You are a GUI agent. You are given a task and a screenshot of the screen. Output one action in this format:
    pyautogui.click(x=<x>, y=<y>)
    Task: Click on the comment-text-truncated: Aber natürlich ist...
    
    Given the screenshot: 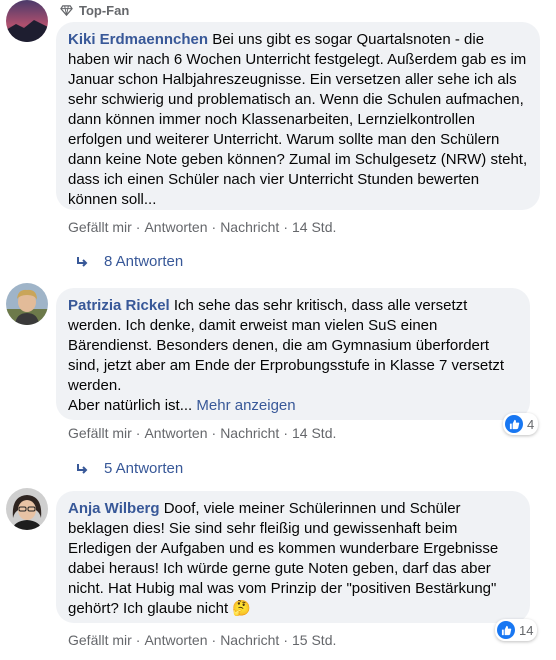 What is the action you would take?
    pyautogui.click(x=130, y=405)
    